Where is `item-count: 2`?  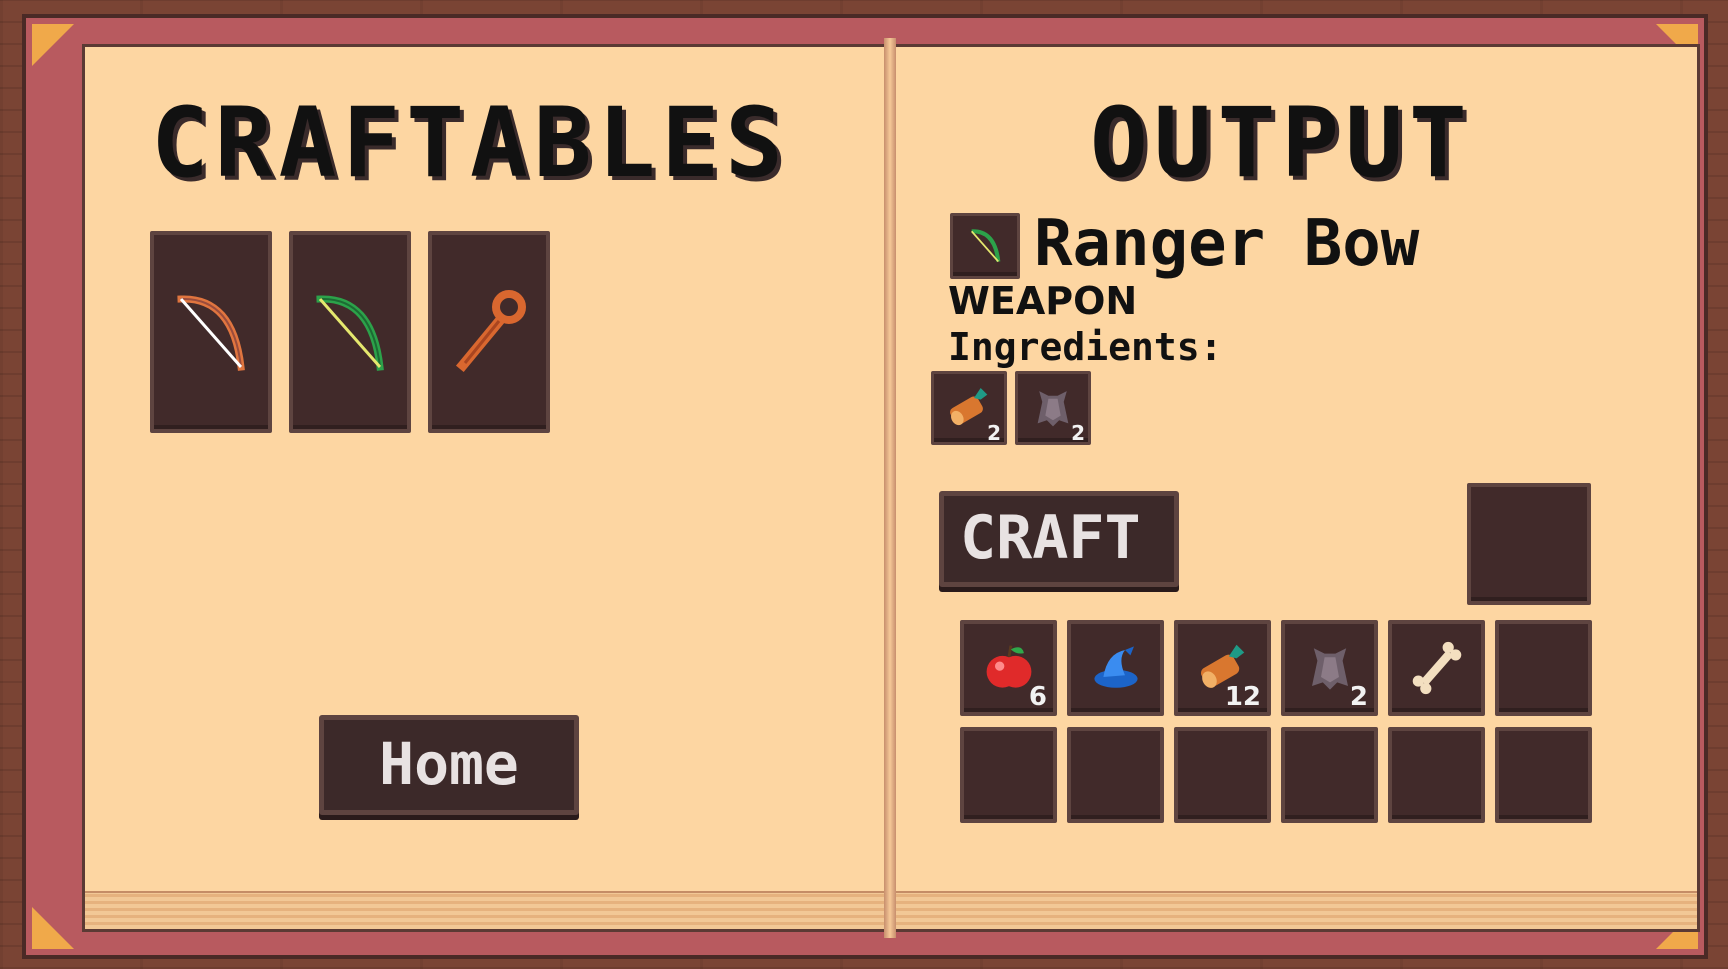
item-count: 2 is located at coordinates (1358, 697).